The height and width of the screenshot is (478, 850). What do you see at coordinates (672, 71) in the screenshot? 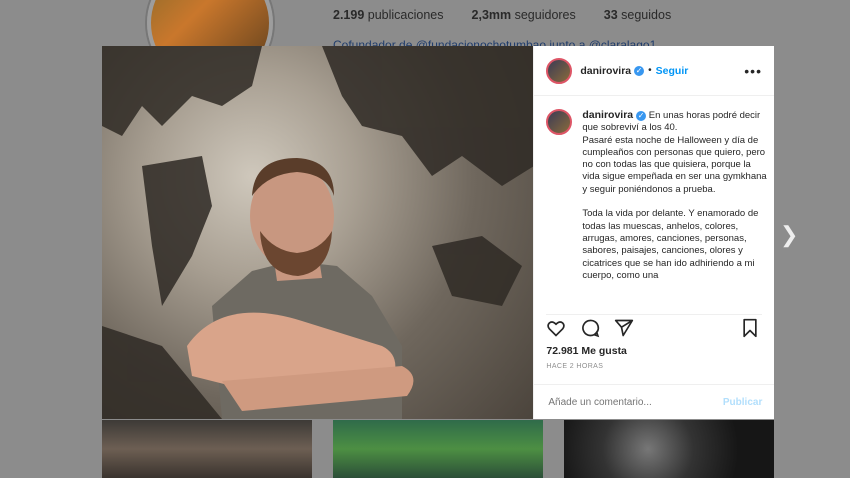
I see `follow-button: Seguir` at bounding box center [672, 71].